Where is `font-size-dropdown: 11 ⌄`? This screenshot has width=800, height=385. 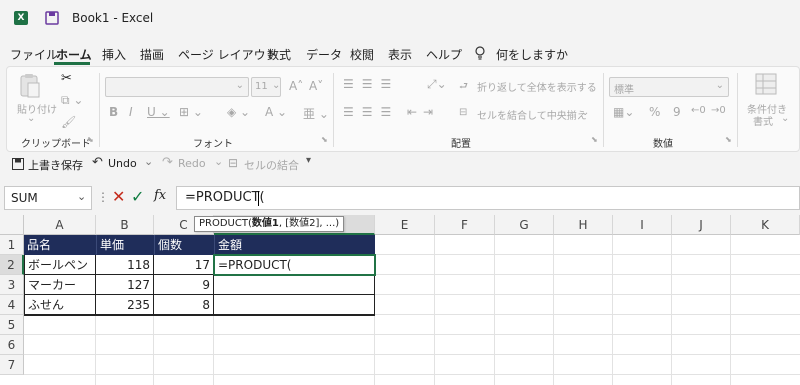
font-size-dropdown: 11 ⌄ is located at coordinates (266, 87).